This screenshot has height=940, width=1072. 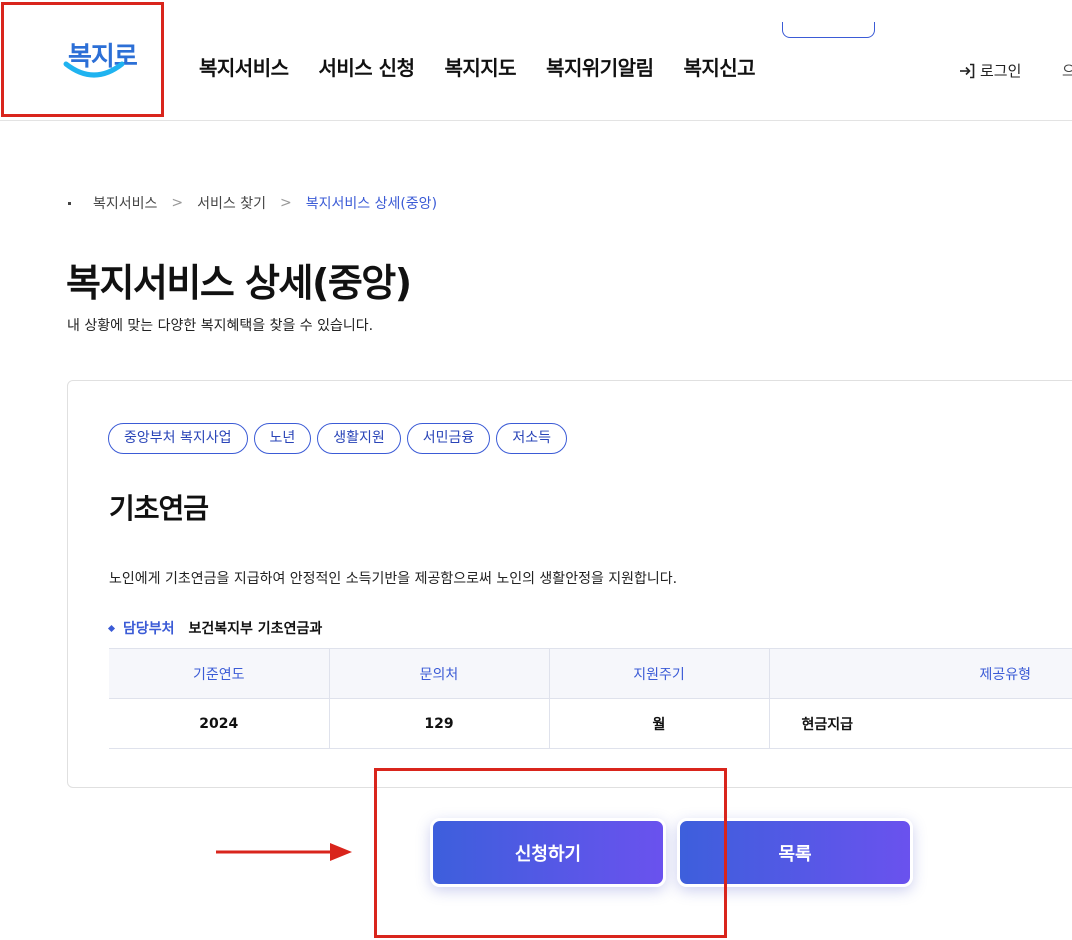 What do you see at coordinates (659, 673) in the screenshot?
I see `header-support-cycle: 지원주기` at bounding box center [659, 673].